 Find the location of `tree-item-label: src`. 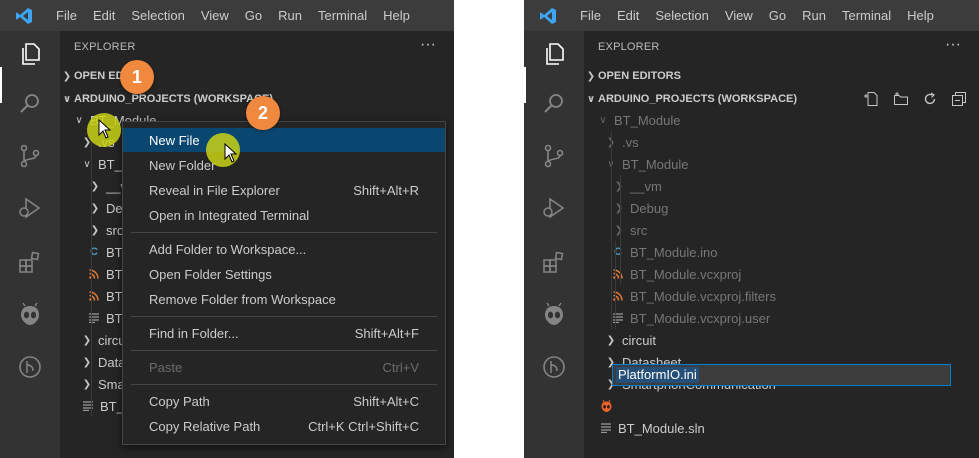

tree-item-label: src is located at coordinates (115, 230).